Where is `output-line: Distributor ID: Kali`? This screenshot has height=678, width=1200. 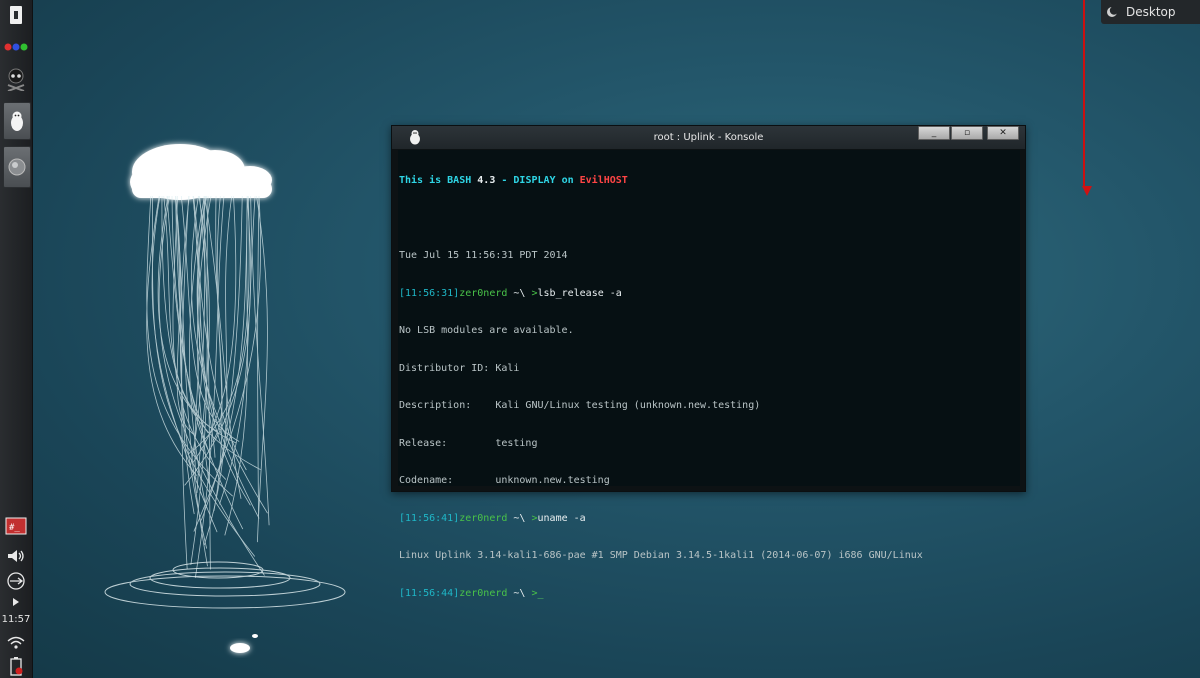 output-line: Distributor ID: Kali is located at coordinates (459, 368).